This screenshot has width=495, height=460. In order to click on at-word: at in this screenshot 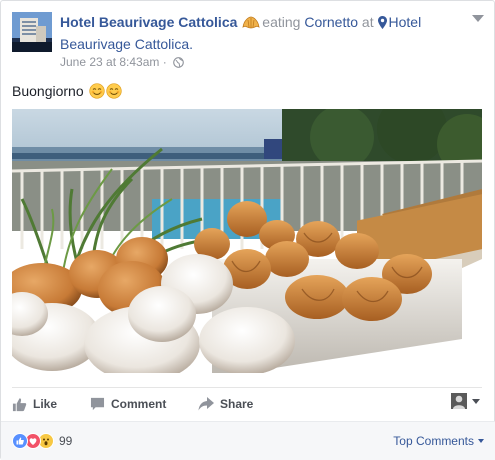, I will do `click(367, 22)`.